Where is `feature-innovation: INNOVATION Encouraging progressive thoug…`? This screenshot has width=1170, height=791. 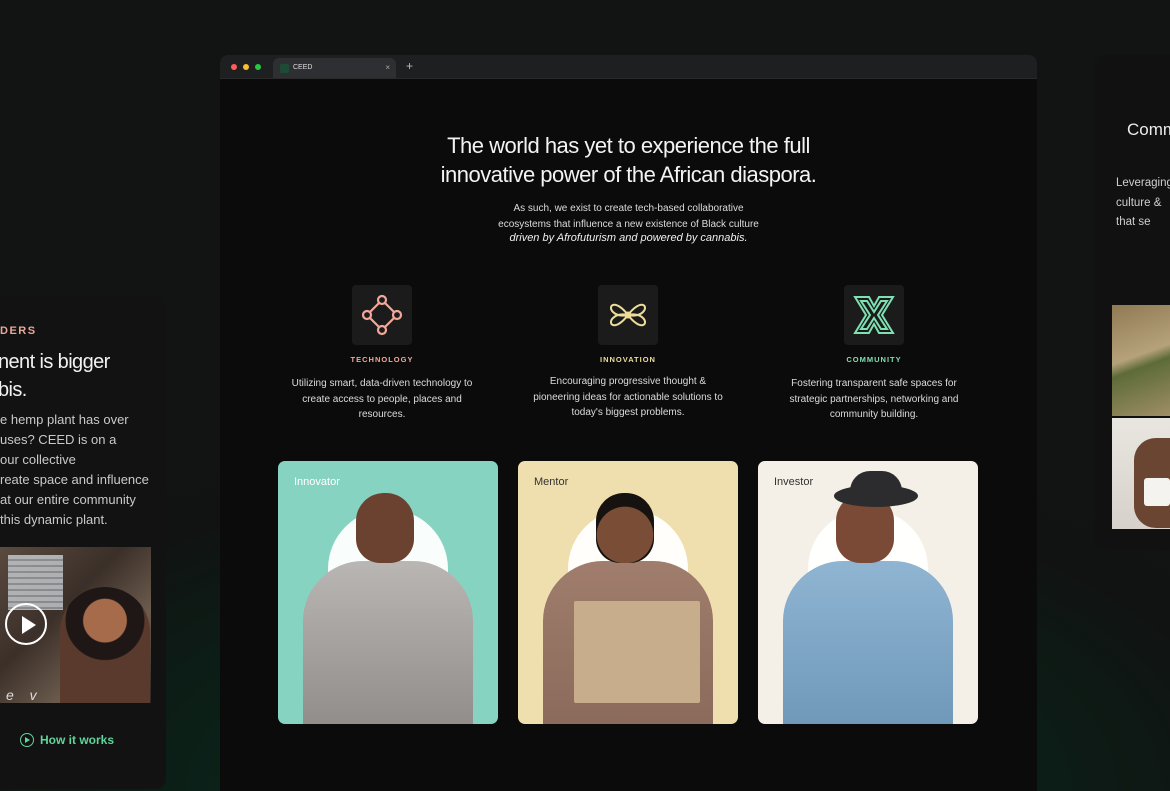 feature-innovation: INNOVATION Encouraging progressive thoug… is located at coordinates (628, 353).